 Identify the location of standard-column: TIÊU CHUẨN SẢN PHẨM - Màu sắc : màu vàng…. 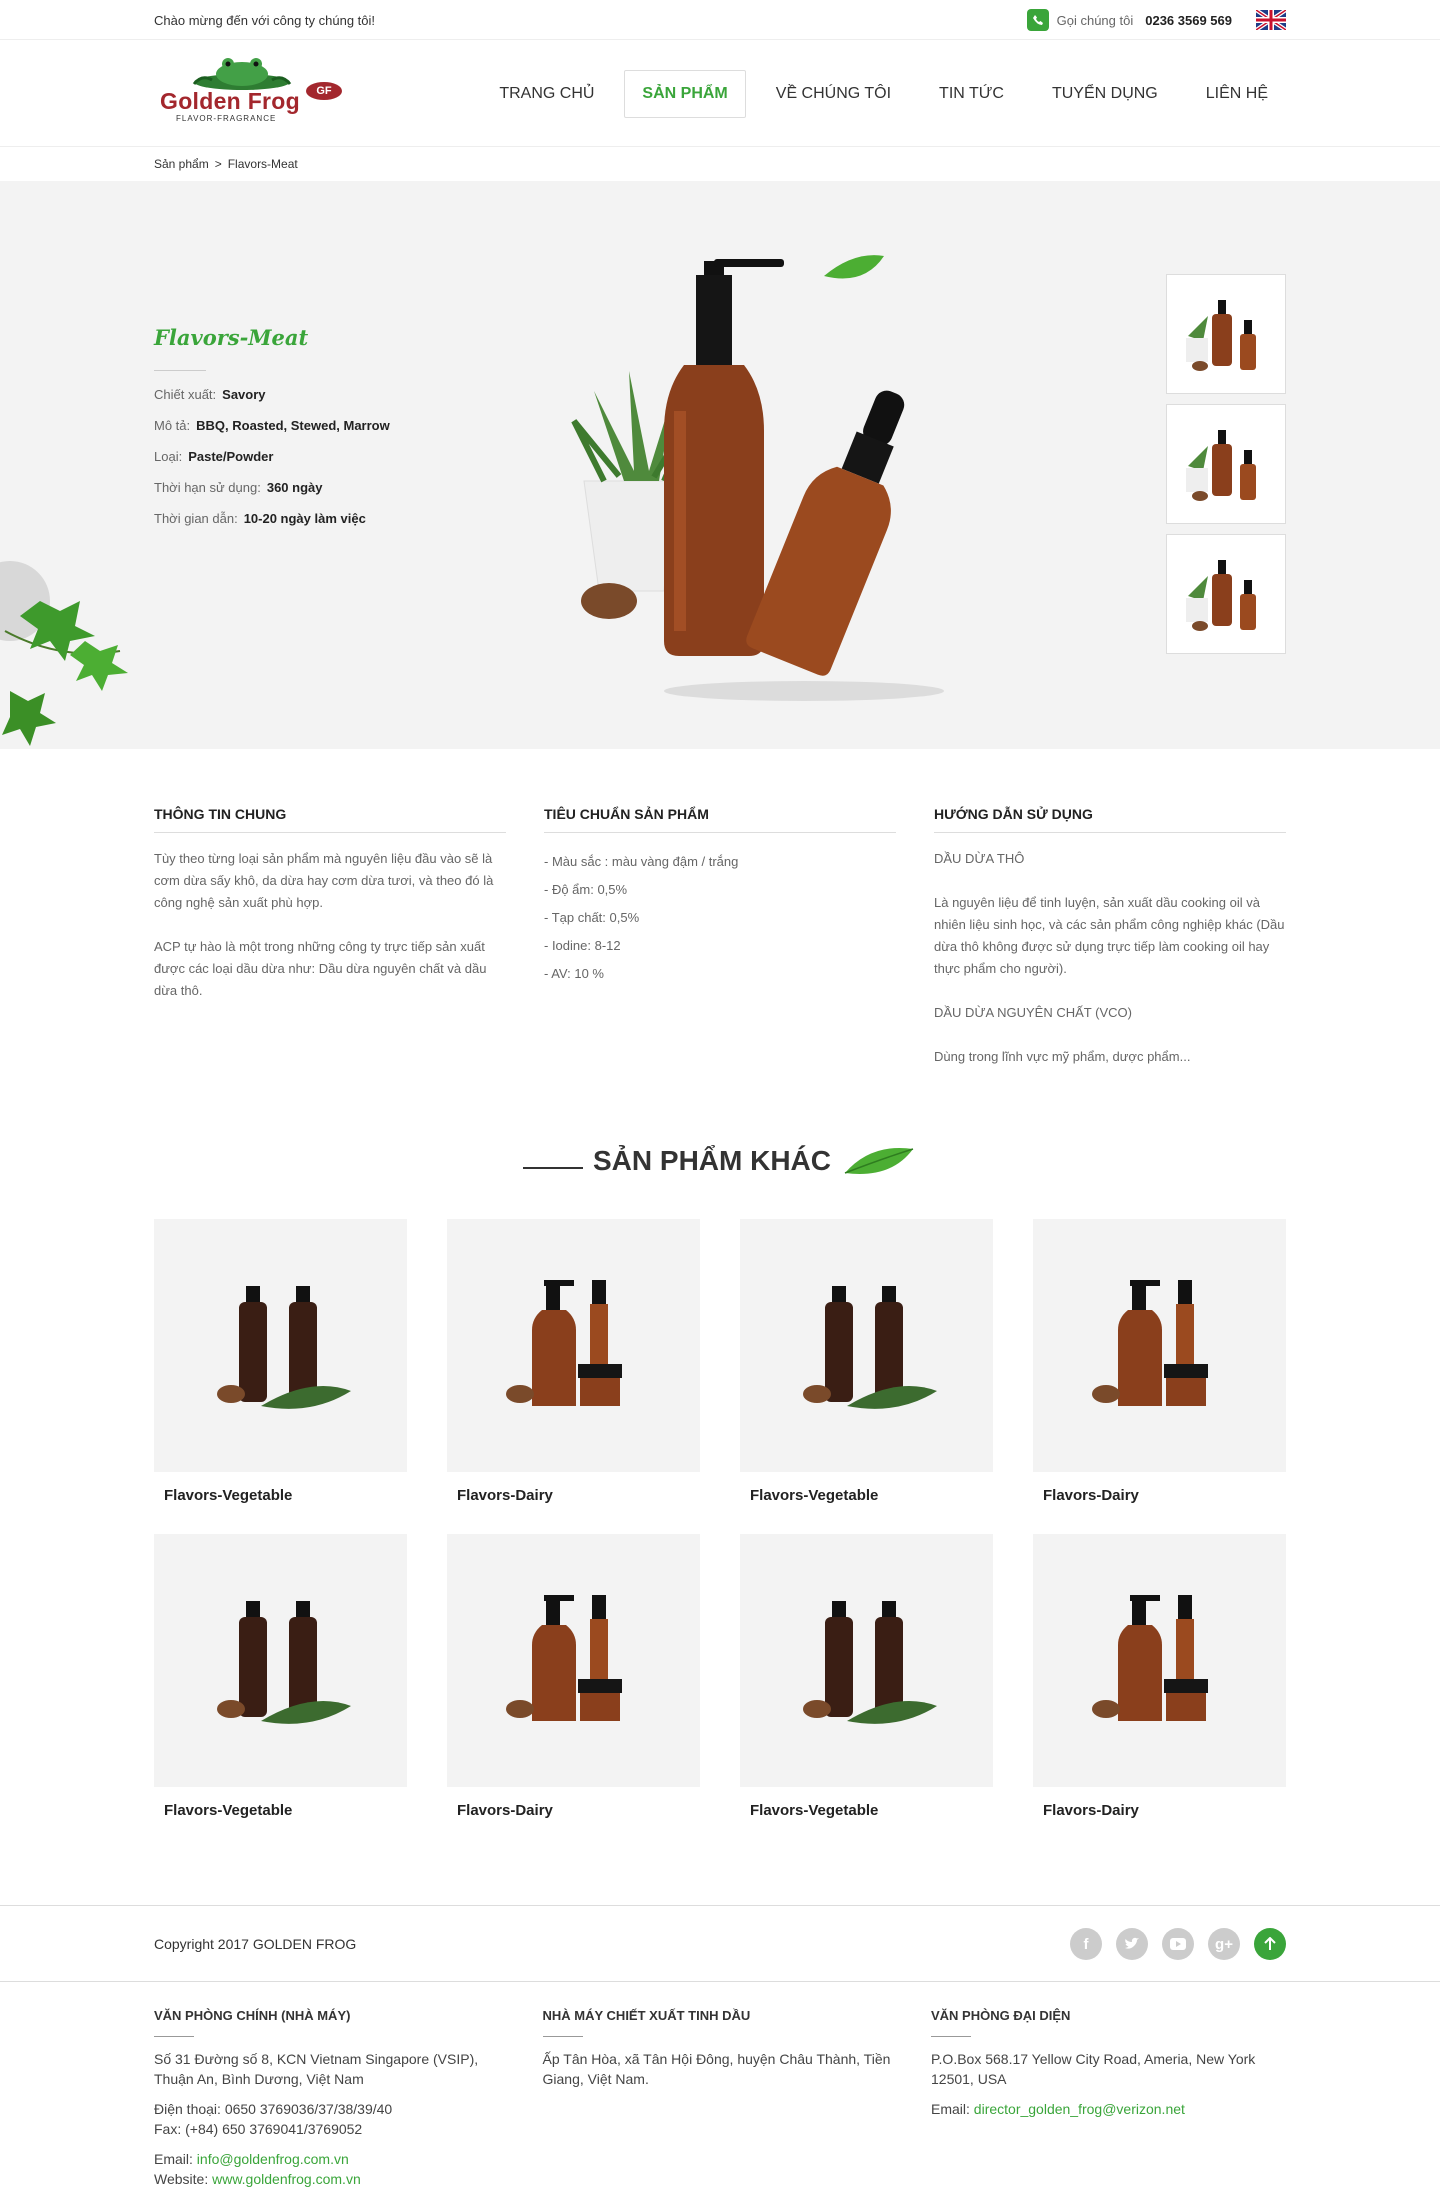
(720, 948).